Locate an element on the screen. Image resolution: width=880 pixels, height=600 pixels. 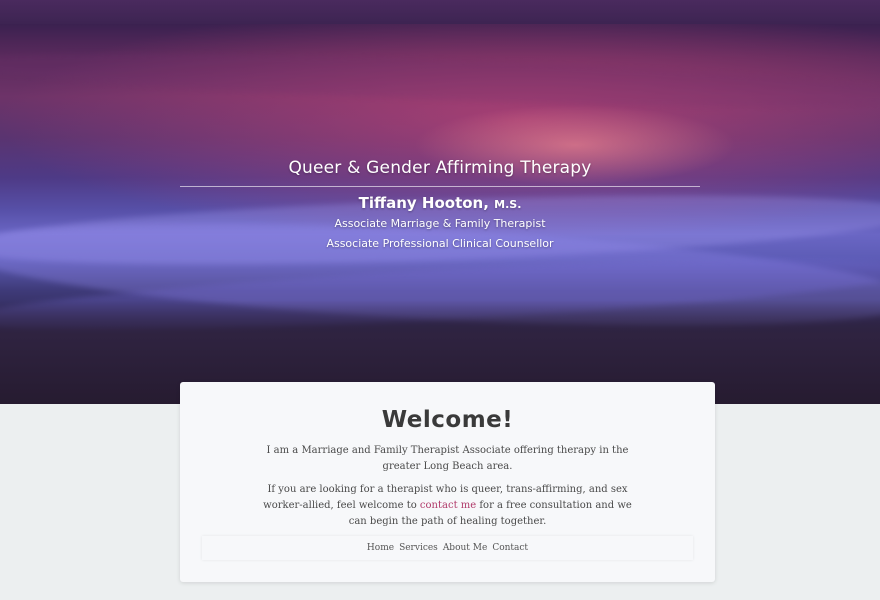
hero-sky is located at coordinates (440, 12).